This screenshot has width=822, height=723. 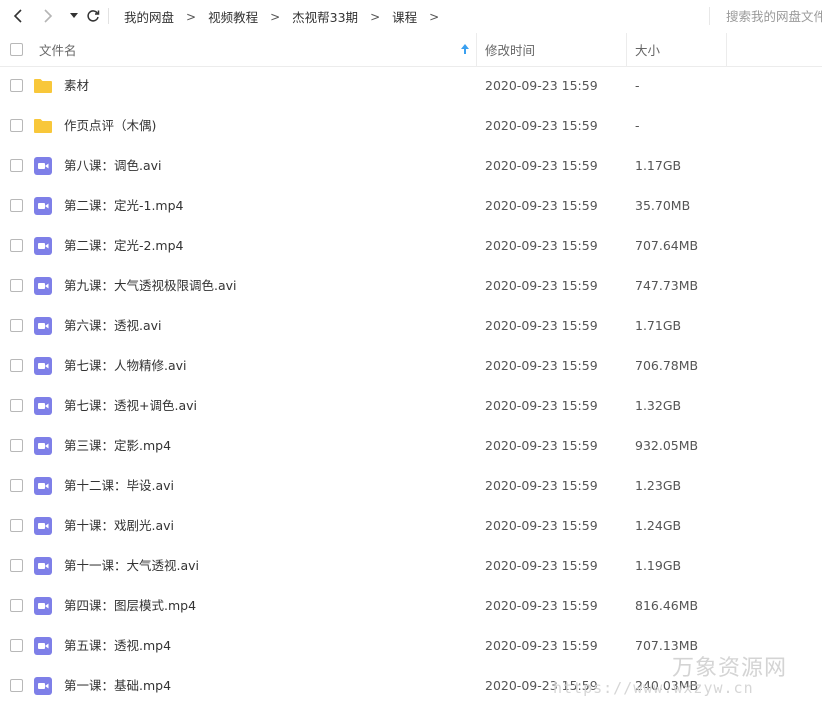 I want to click on file-size: 1.17GB, so click(x=658, y=165).